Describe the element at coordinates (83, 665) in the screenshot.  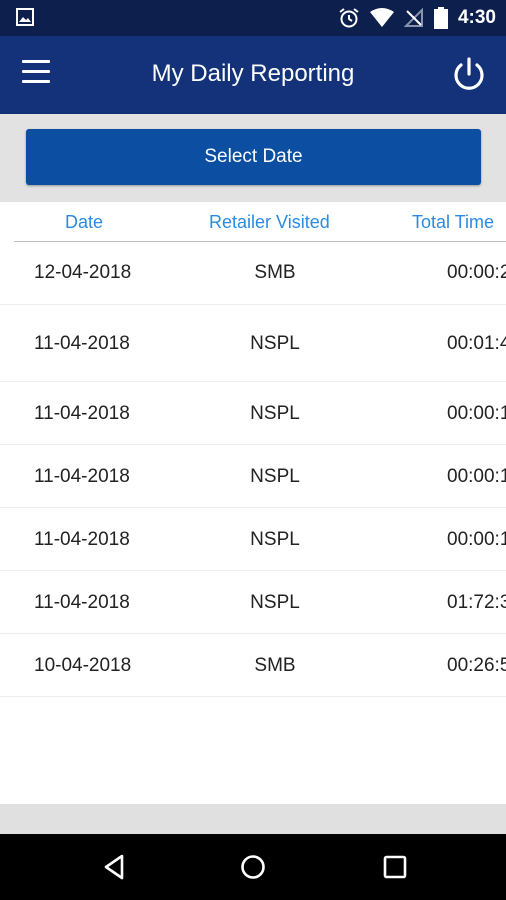
I see `row-date: 10-04-2018` at that location.